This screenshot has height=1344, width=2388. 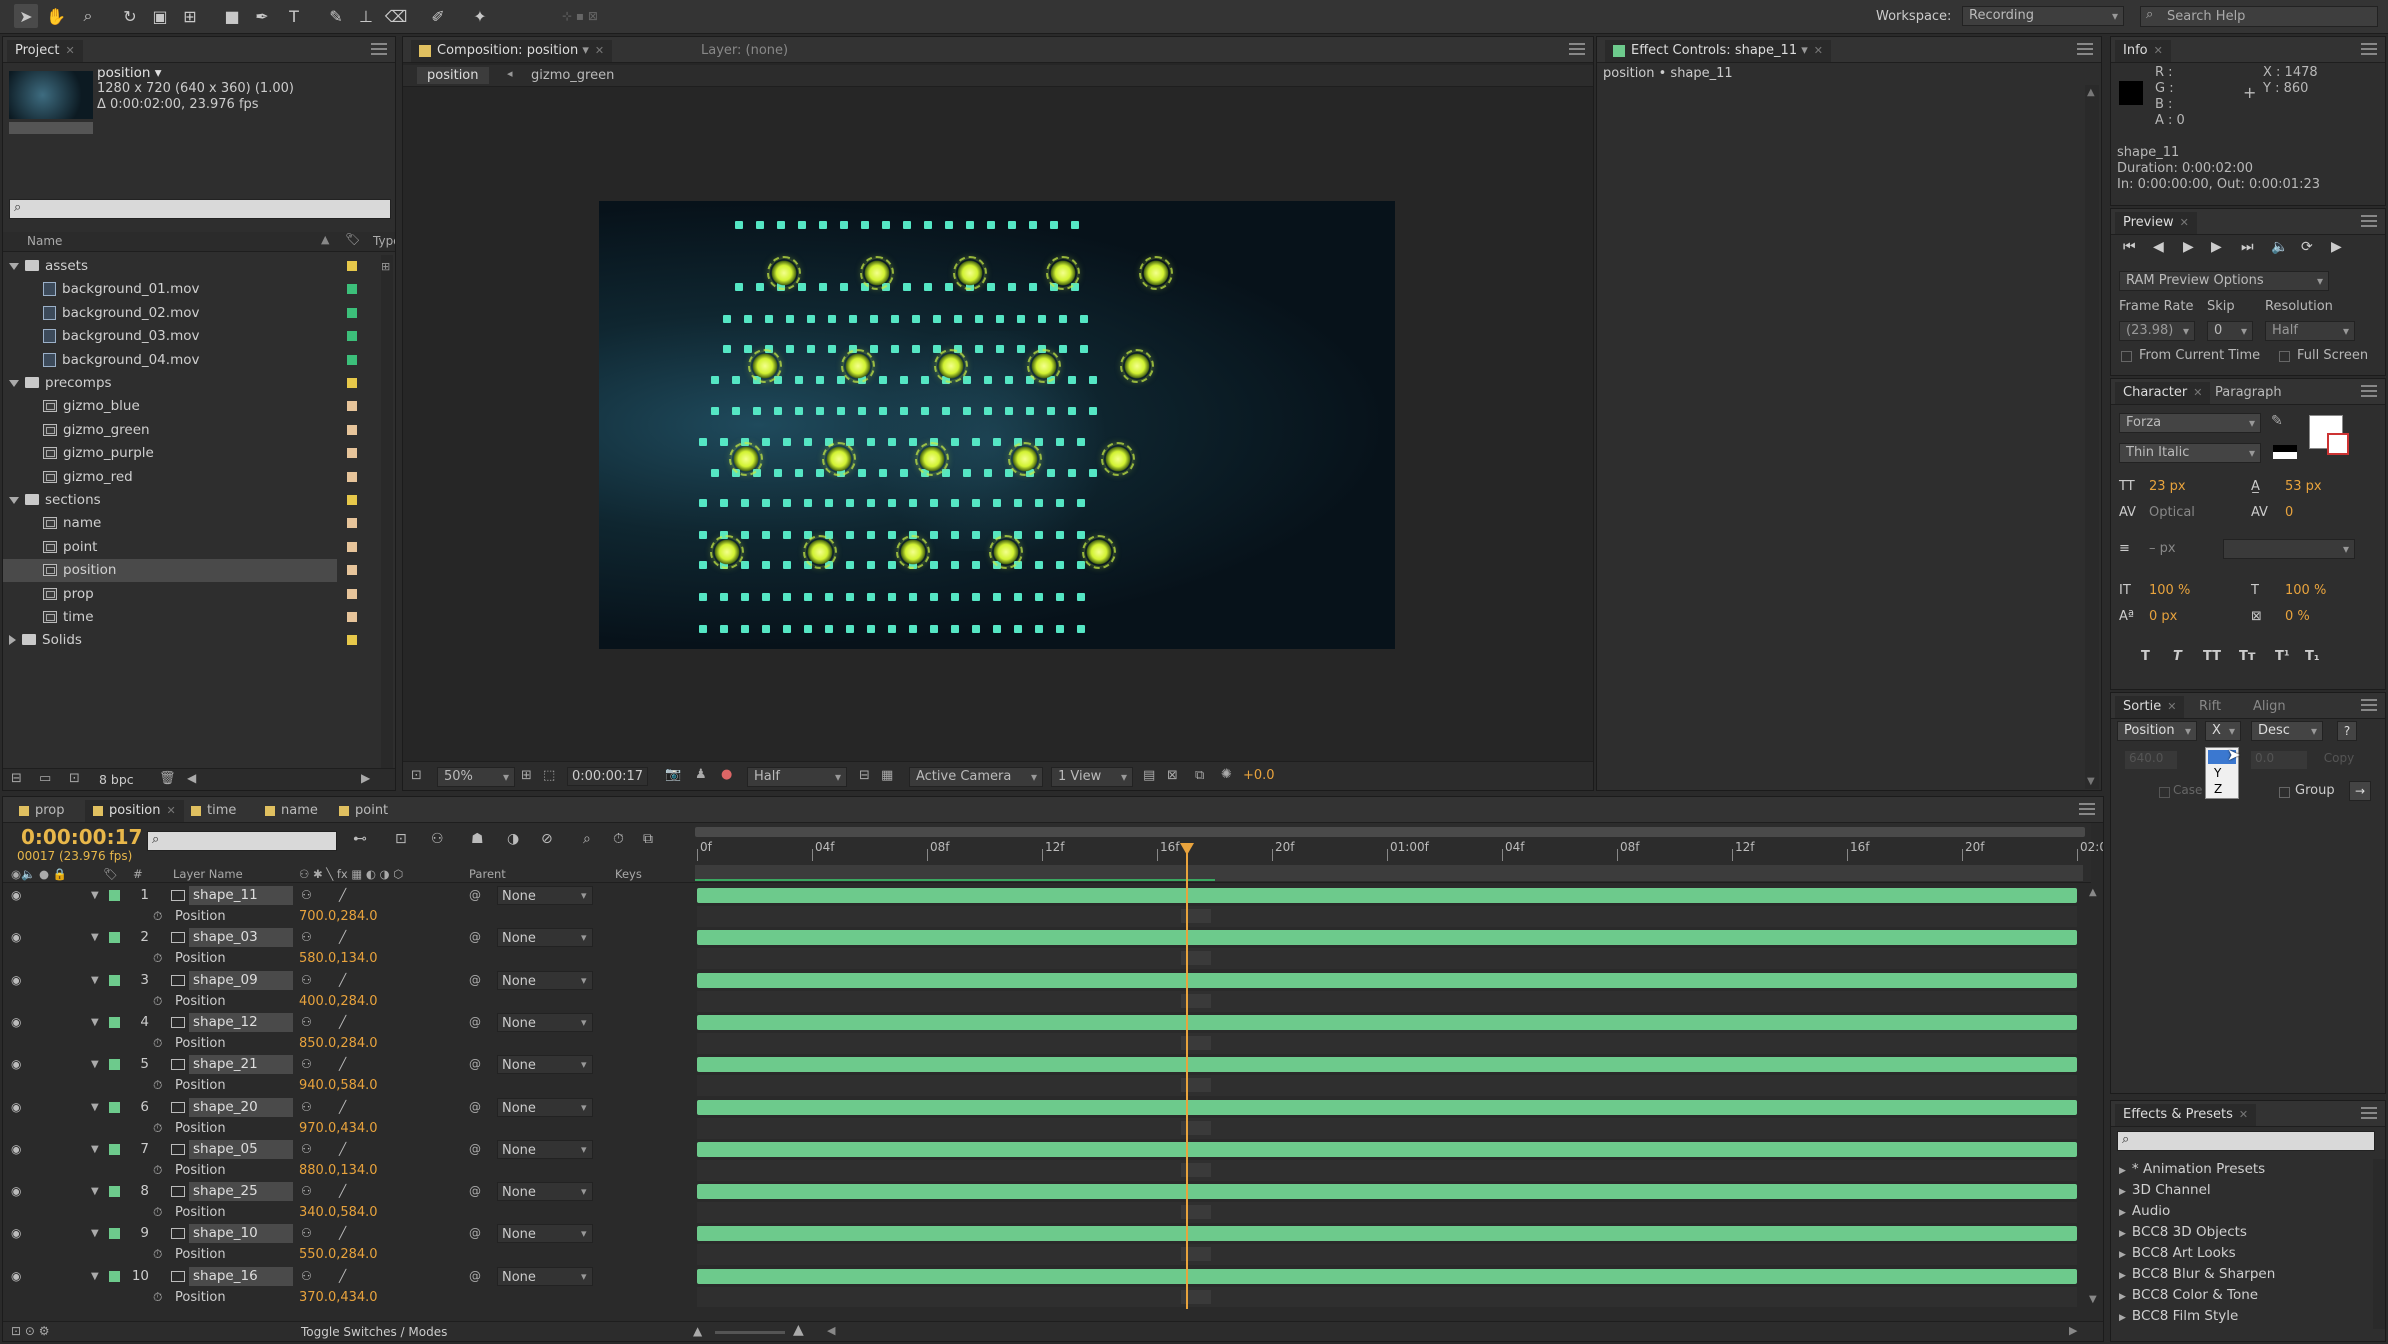 What do you see at coordinates (2210, 707) in the screenshot?
I see `tab-rift: Rift` at bounding box center [2210, 707].